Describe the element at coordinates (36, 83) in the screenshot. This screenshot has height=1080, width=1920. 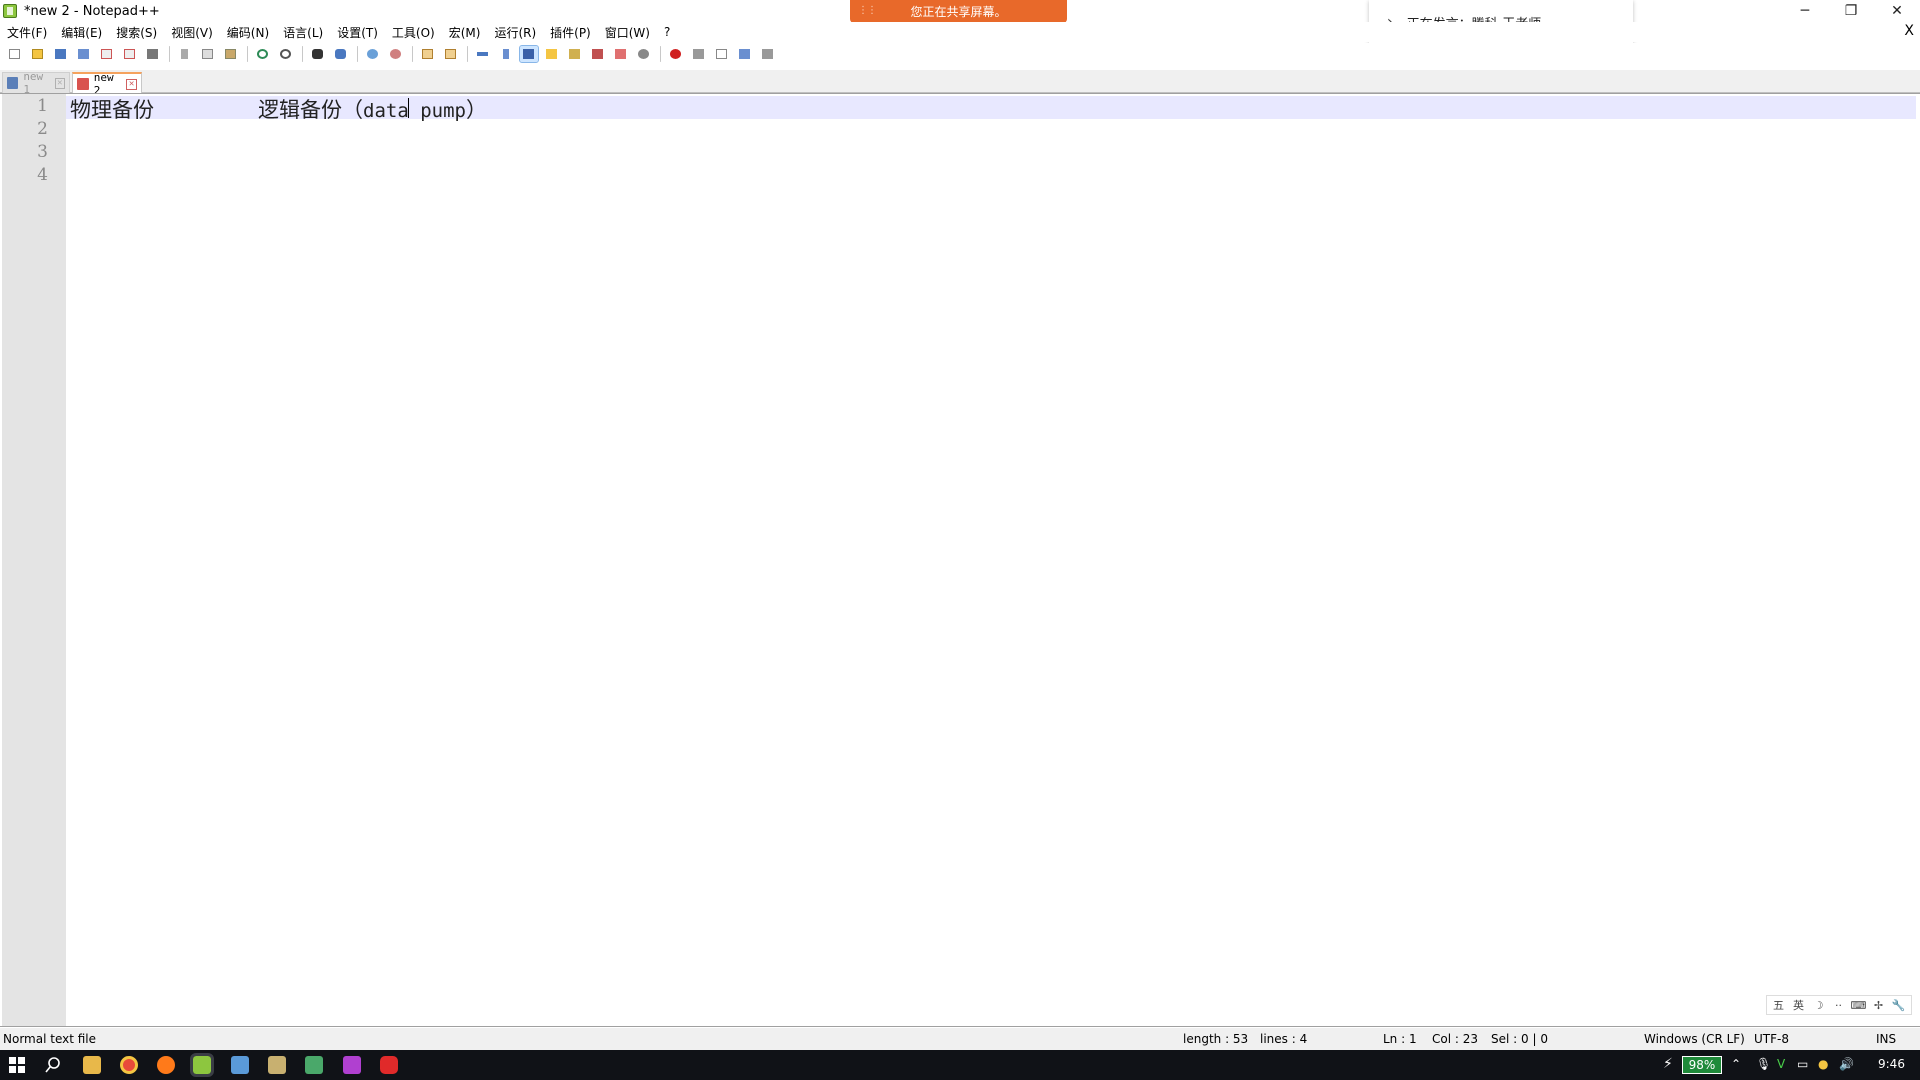
I see `tab-new-1: new 1 ✕` at that location.